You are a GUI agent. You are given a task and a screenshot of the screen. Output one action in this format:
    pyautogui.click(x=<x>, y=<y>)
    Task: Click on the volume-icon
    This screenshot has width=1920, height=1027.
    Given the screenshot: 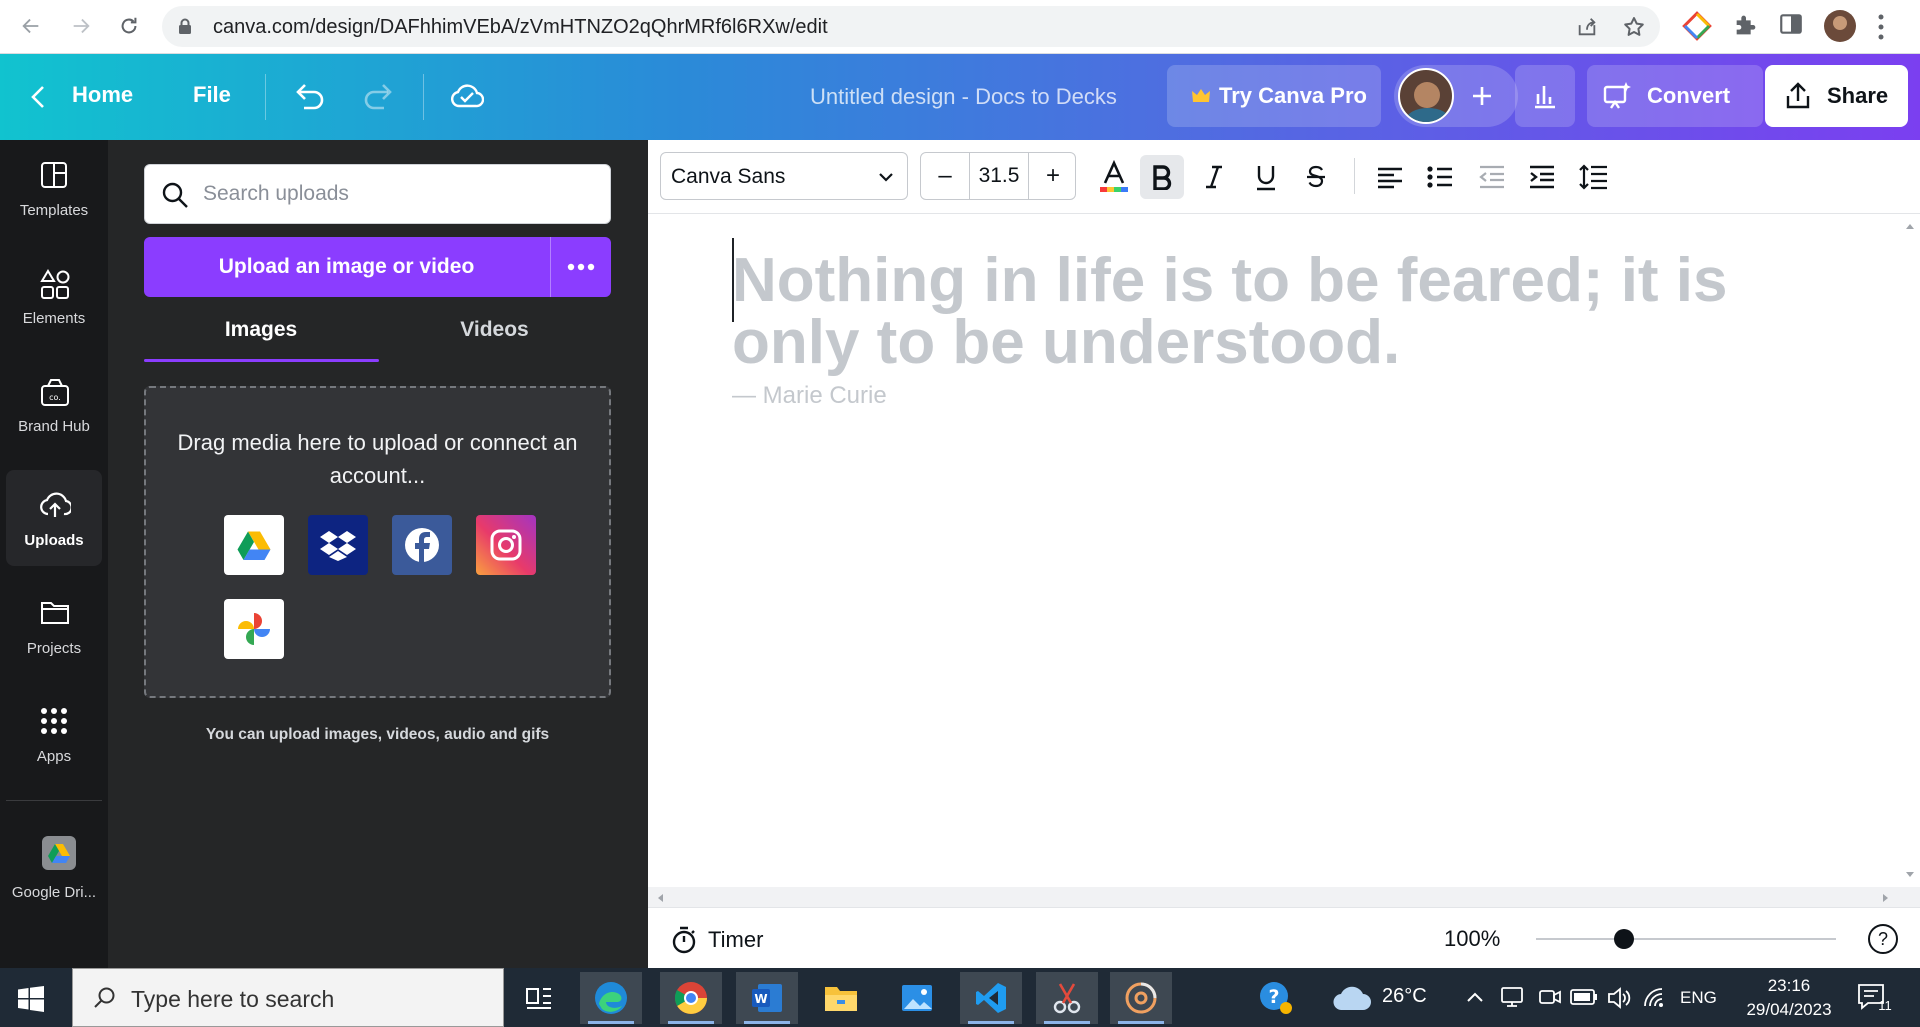 What is the action you would take?
    pyautogui.click(x=1619, y=998)
    